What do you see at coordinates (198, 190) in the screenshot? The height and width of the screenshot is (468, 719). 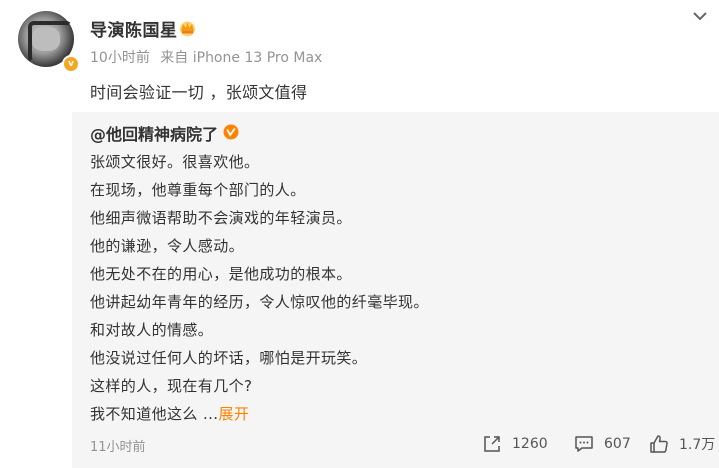 I see `repost-line: 在现场，他尊重每个部门的人。` at bounding box center [198, 190].